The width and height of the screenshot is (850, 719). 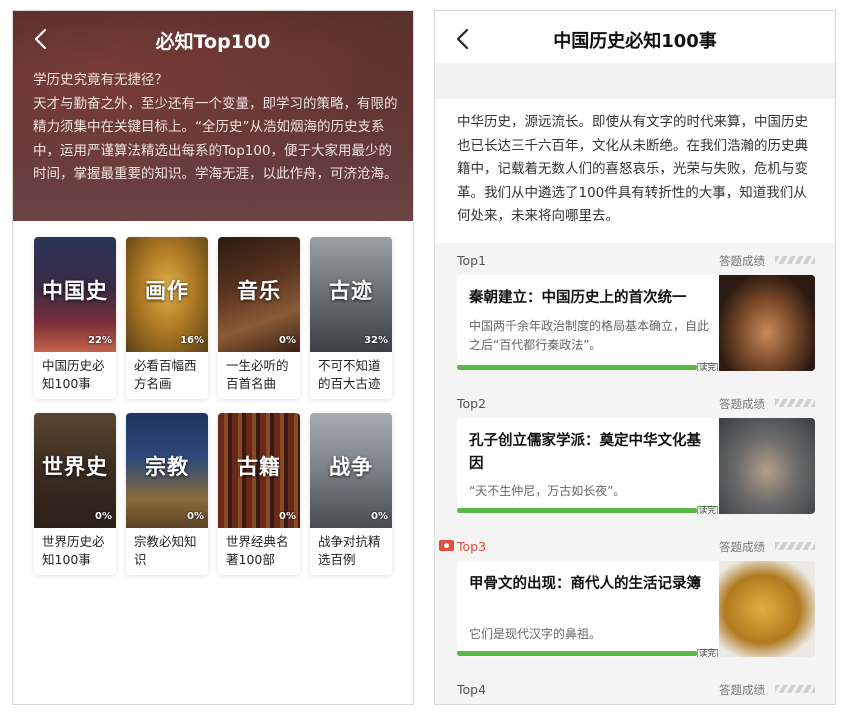 I want to click on cover-title: 古迹, so click(x=351, y=290).